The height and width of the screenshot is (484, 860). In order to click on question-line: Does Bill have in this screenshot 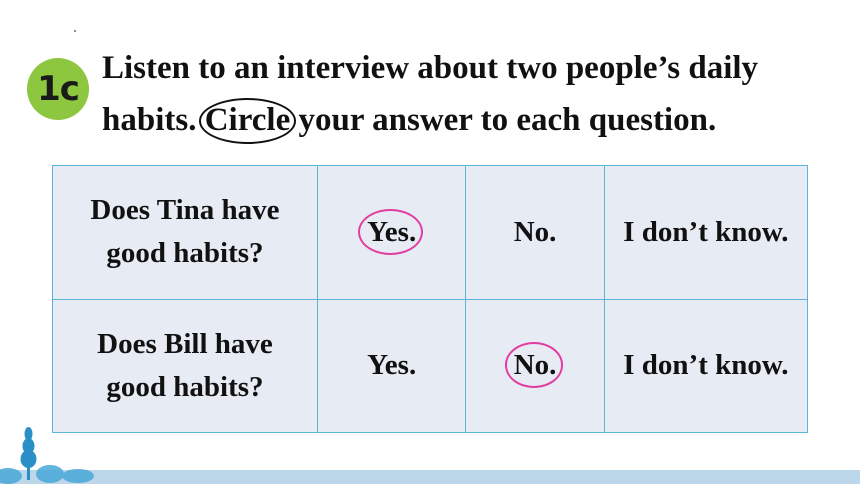, I will do `click(185, 343)`.